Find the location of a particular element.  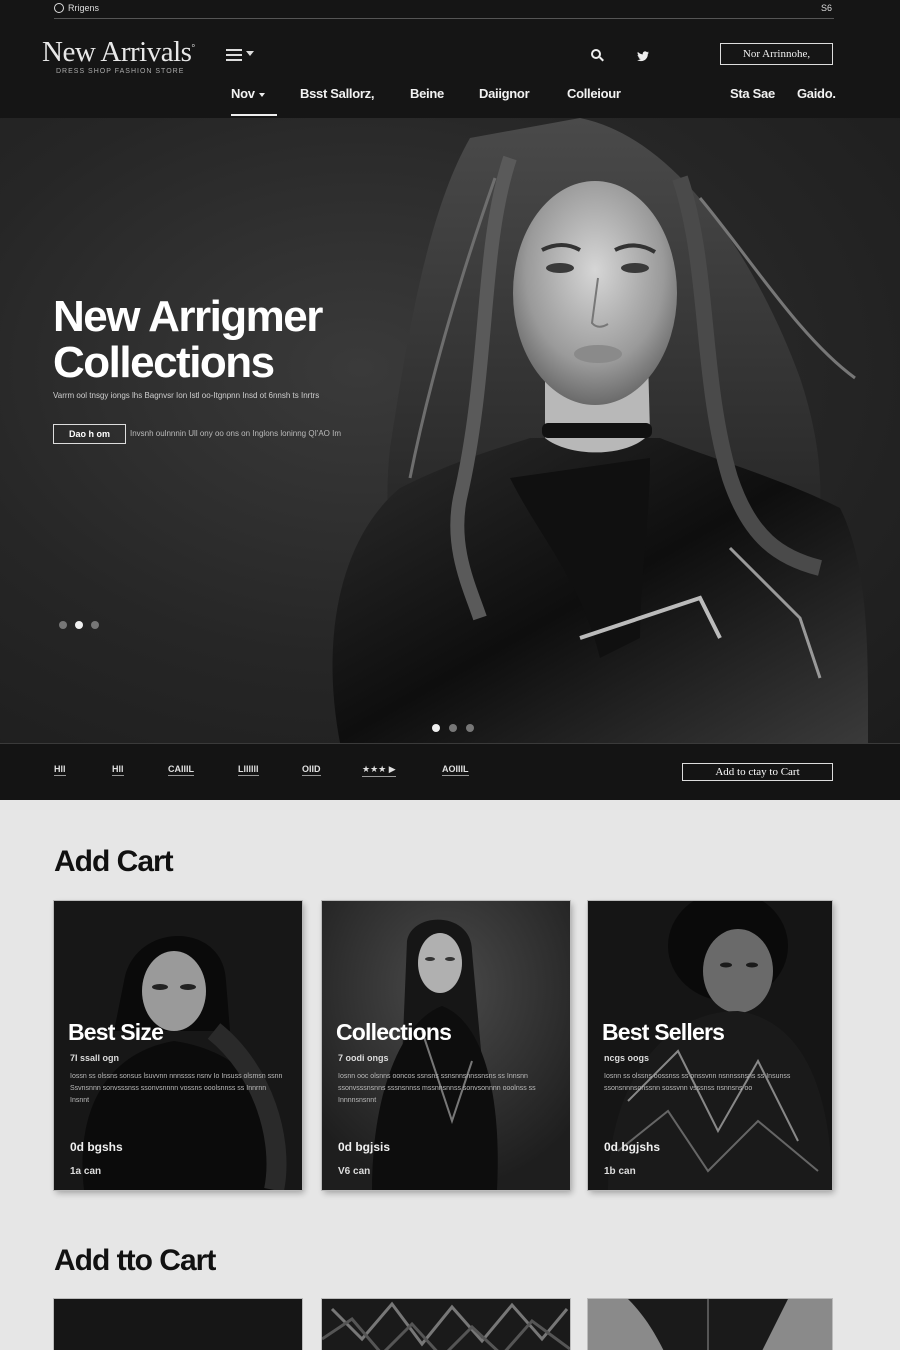

card-price: 0d bgjsis is located at coordinates (364, 1147).